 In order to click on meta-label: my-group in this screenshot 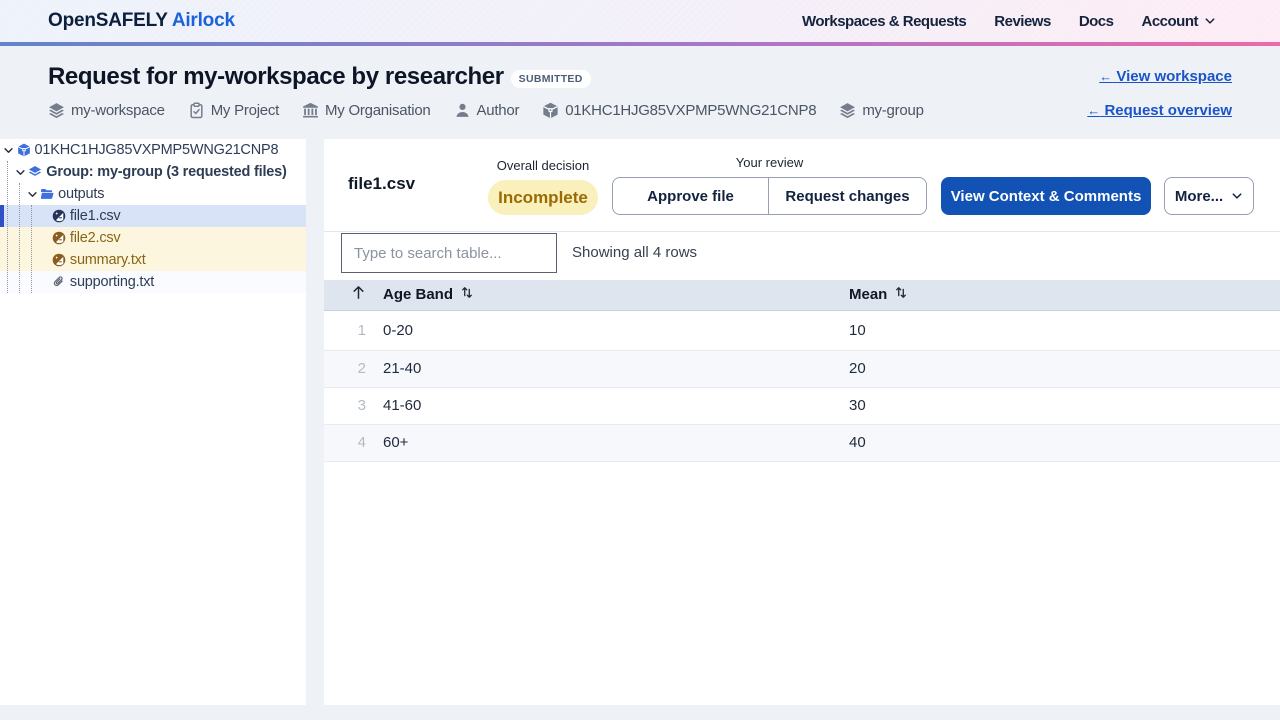, I will do `click(893, 110)`.